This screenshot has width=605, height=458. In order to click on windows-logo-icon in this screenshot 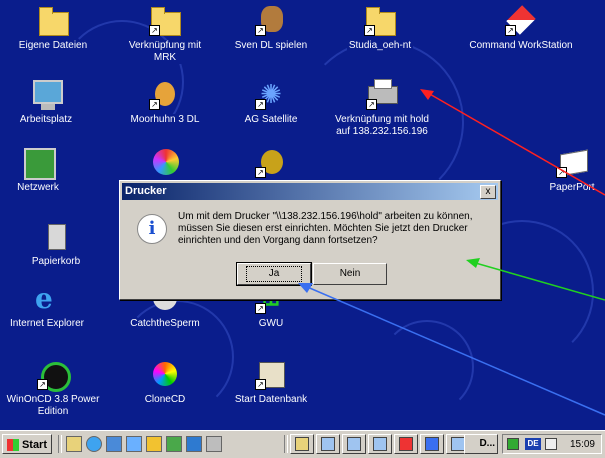, I will do `click(13, 445)`.